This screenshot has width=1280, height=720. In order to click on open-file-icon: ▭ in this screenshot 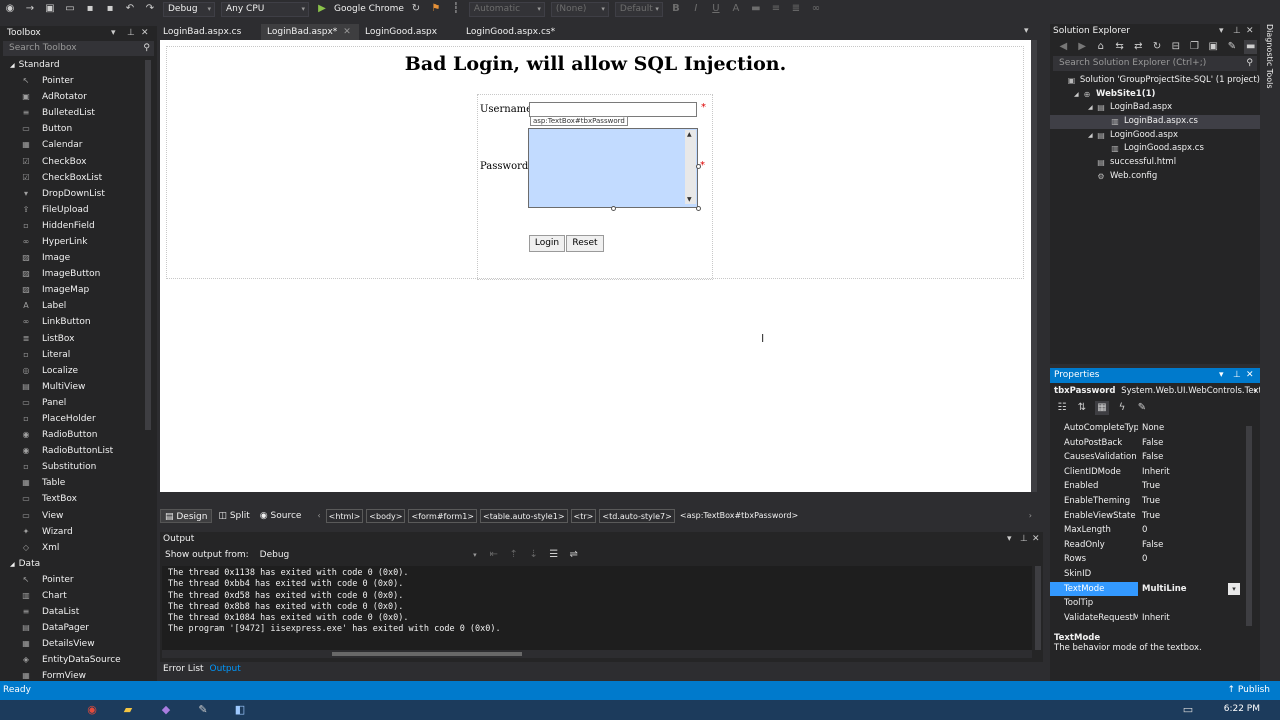, I will do `click(70, 9)`.